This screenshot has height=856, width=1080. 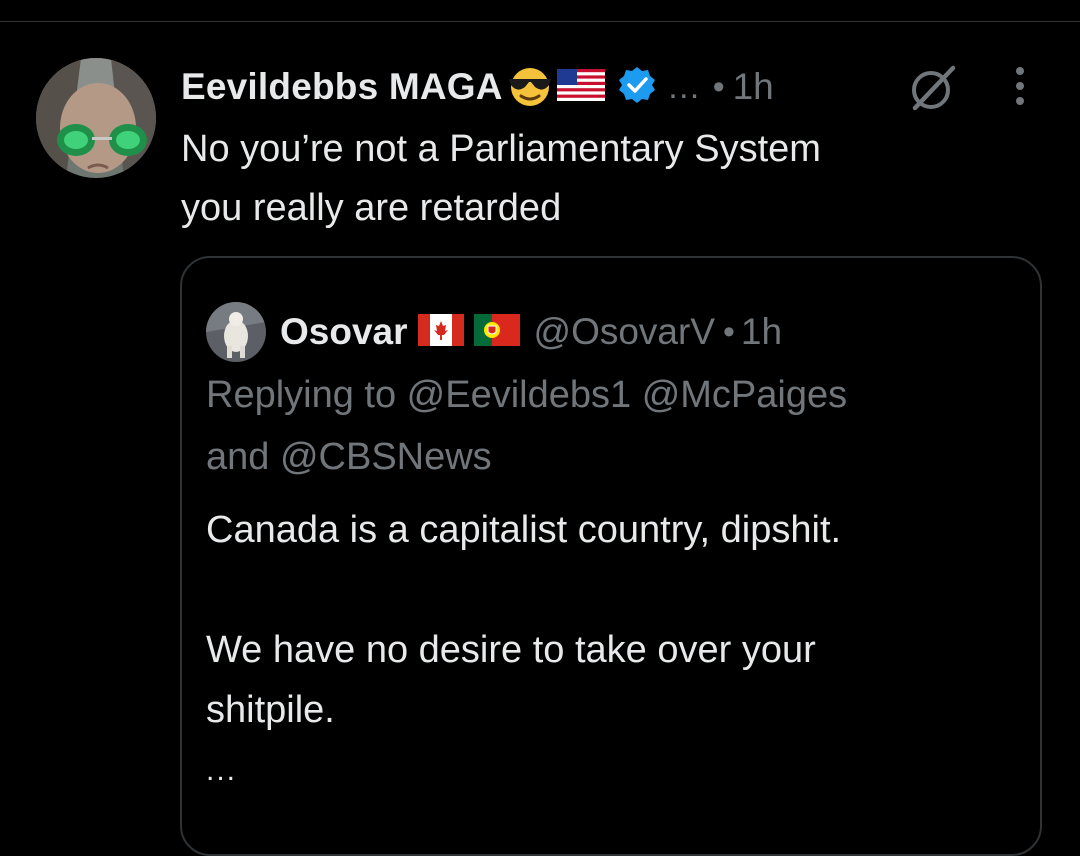 I want to click on top-divider, so click(x=540, y=21).